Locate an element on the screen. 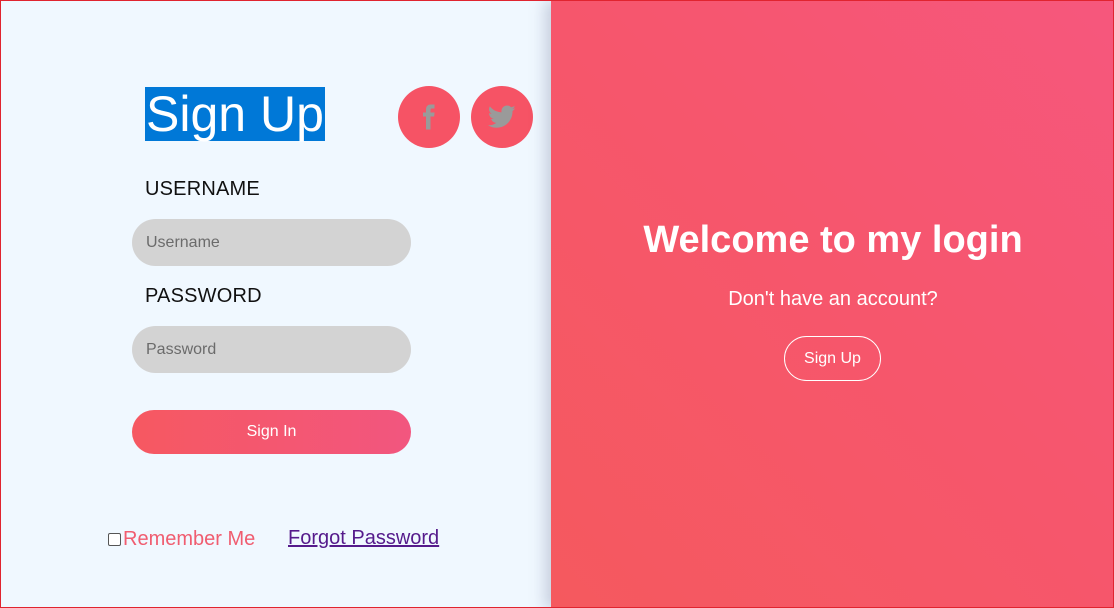  facebook-button is located at coordinates (429, 117).